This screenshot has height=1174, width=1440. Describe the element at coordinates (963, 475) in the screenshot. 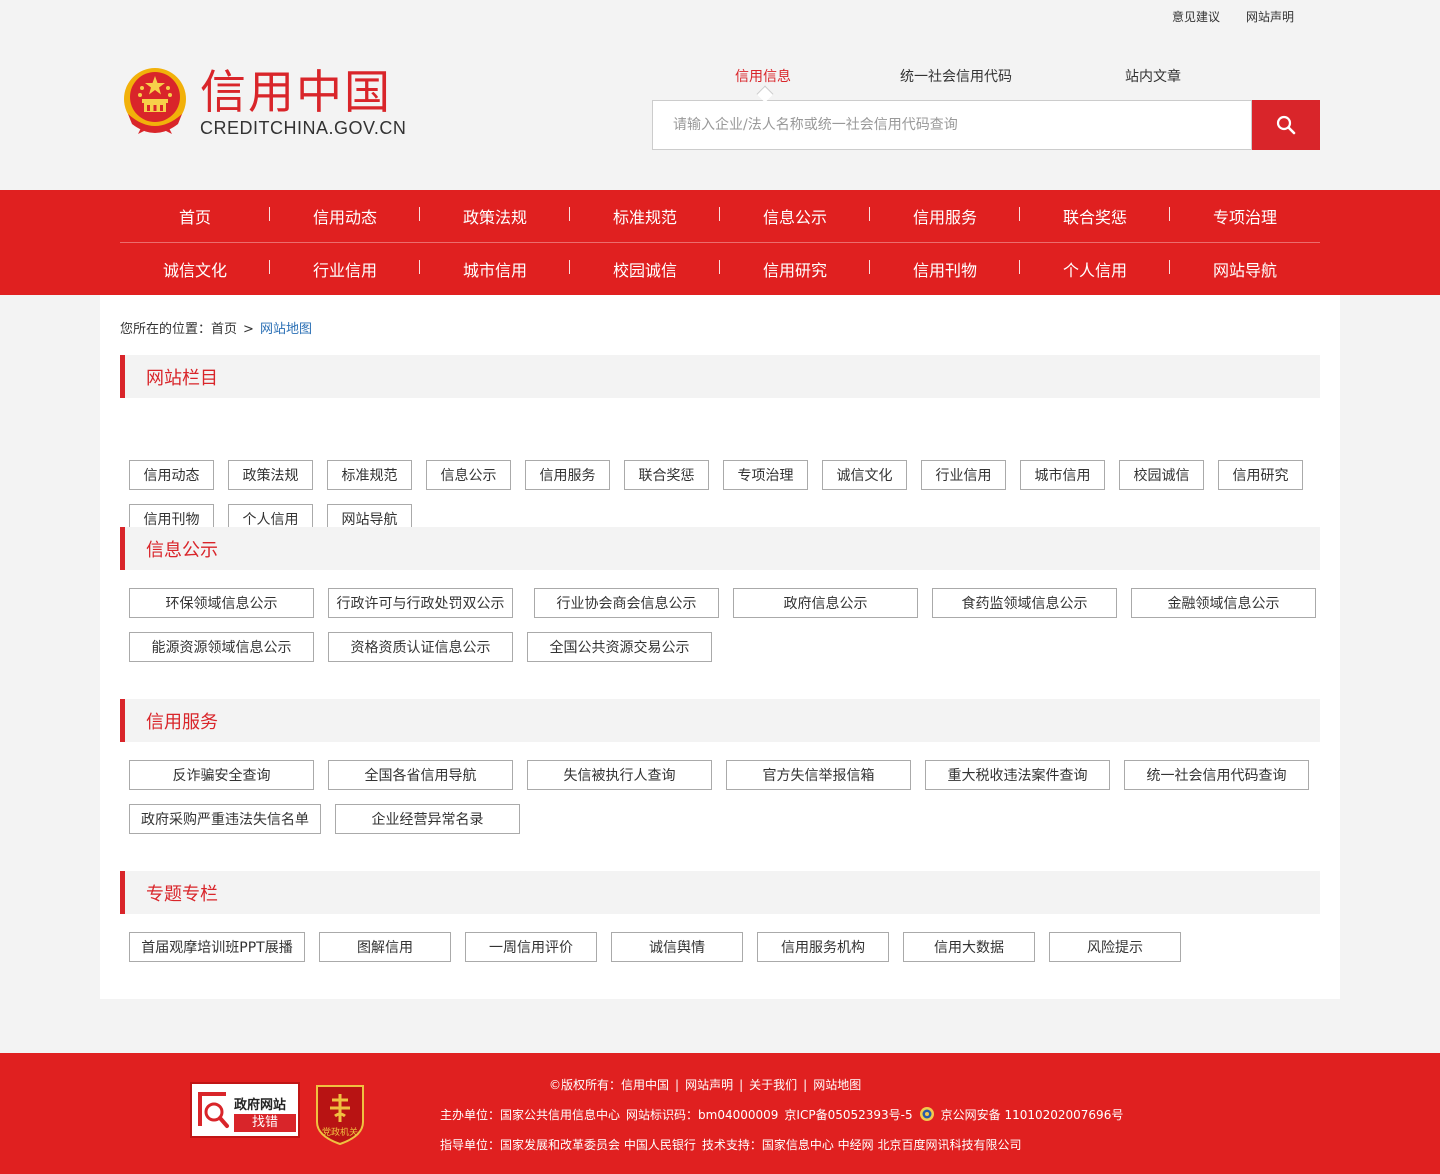

I see `tag-link: 行业信用` at that location.